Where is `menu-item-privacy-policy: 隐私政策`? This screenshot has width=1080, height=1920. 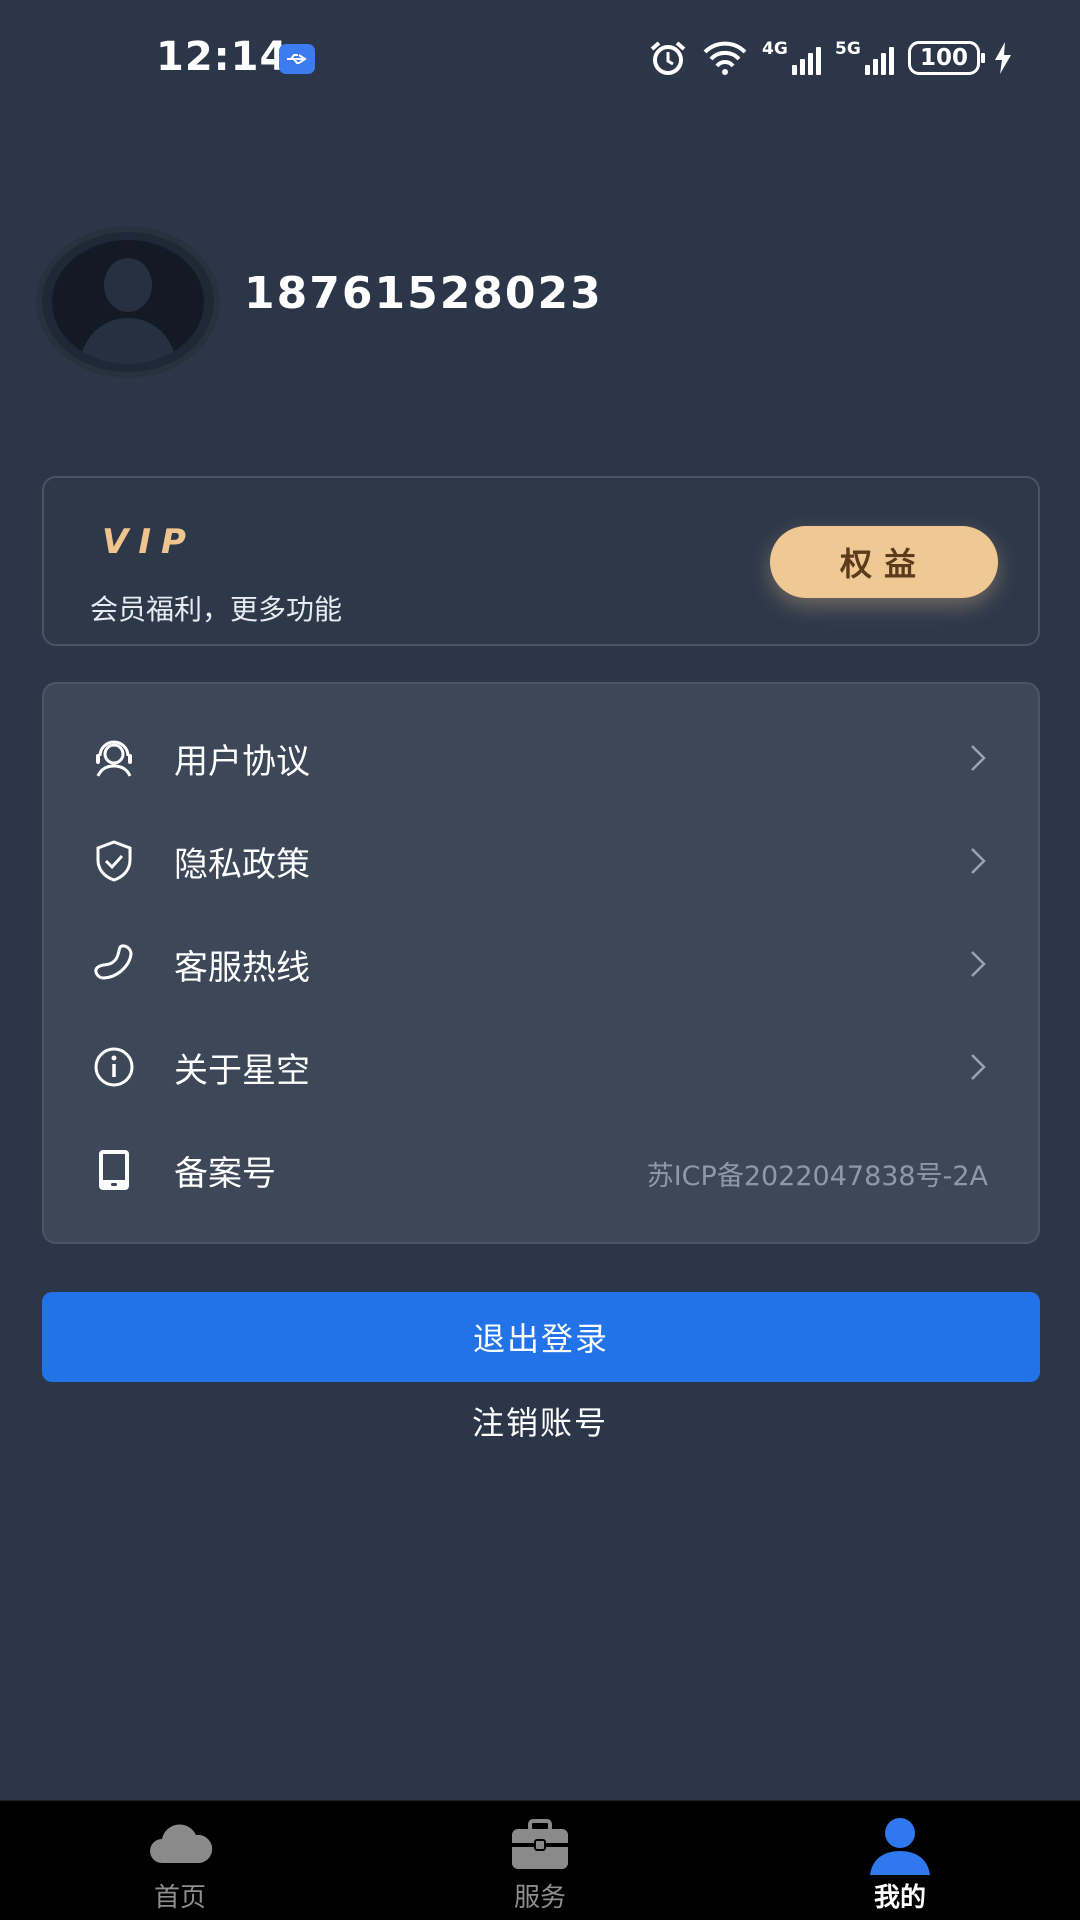
menu-item-privacy-policy: 隐私政策 is located at coordinates (543, 861).